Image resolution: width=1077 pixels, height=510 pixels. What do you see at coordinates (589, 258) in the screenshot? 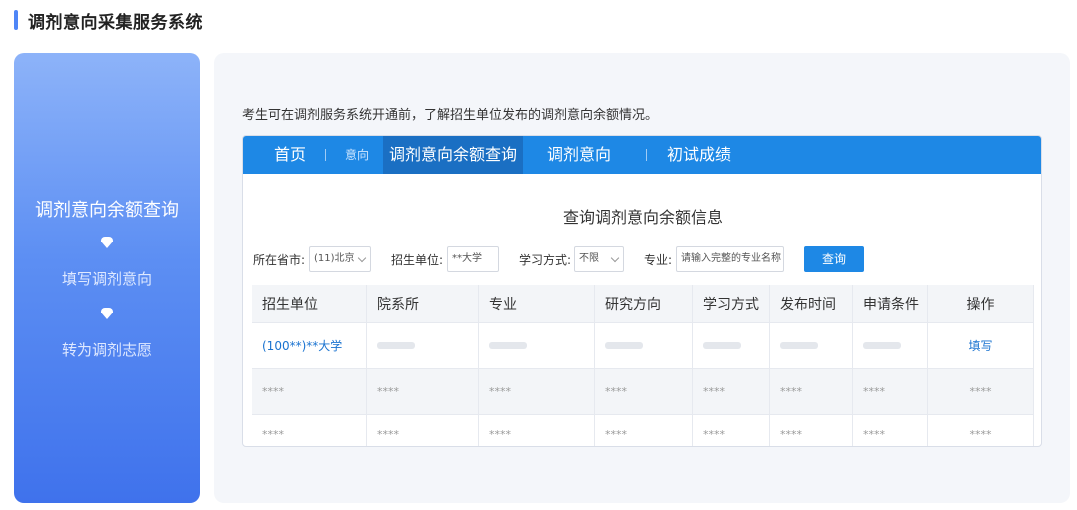
I see `mode-value: 不限` at bounding box center [589, 258].